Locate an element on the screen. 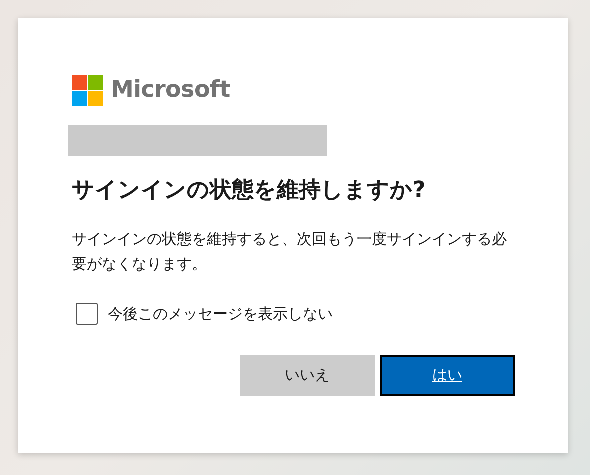  no-button: いいえ is located at coordinates (307, 375).